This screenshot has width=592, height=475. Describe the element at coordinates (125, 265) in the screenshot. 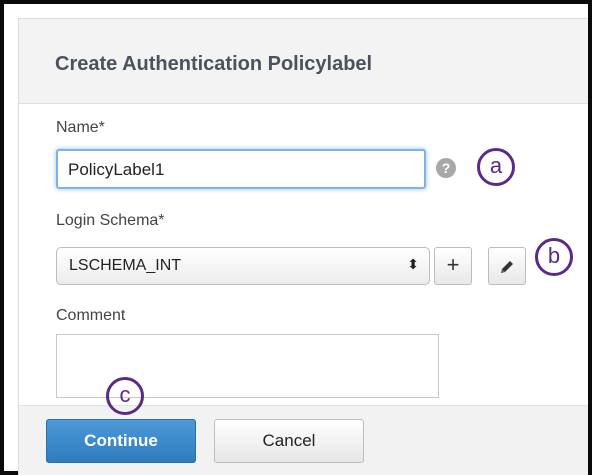

I see `login-schema-value: LSCHEMA_INT` at that location.